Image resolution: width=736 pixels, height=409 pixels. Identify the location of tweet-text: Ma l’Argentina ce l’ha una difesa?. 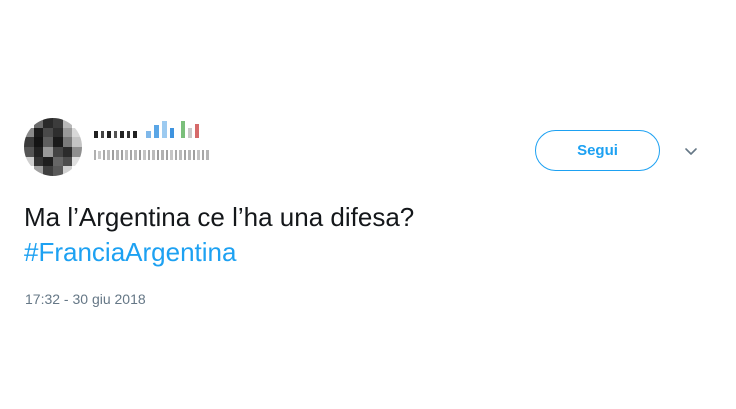
(219, 217).